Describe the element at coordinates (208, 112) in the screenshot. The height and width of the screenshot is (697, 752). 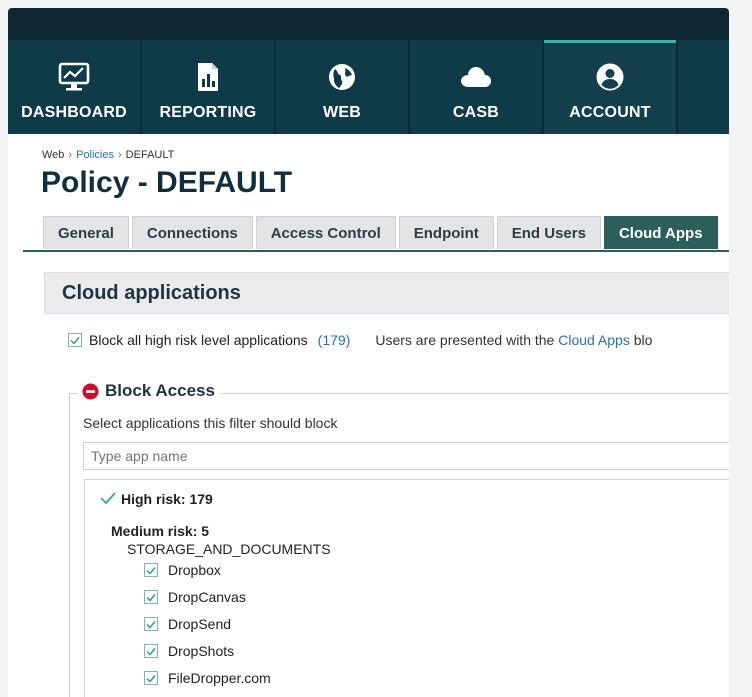
I see `nav-label: REPORTING` at that location.